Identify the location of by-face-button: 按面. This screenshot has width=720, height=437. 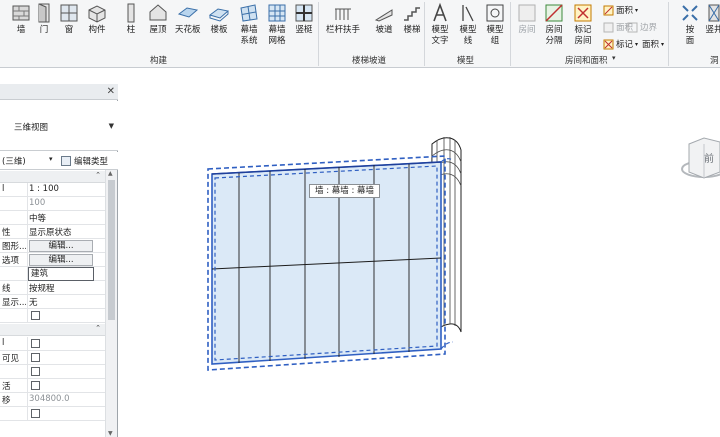
(690, 24).